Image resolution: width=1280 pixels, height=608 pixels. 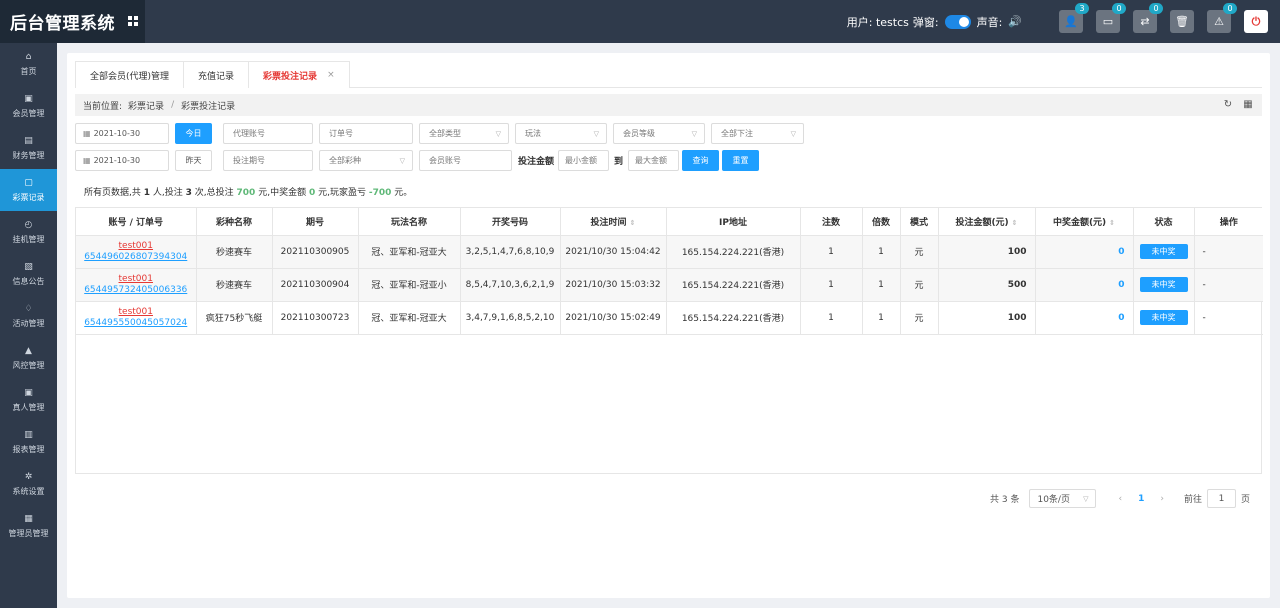 I want to click on date-start-input: ▦ 2021-10-30, so click(x=122, y=133).